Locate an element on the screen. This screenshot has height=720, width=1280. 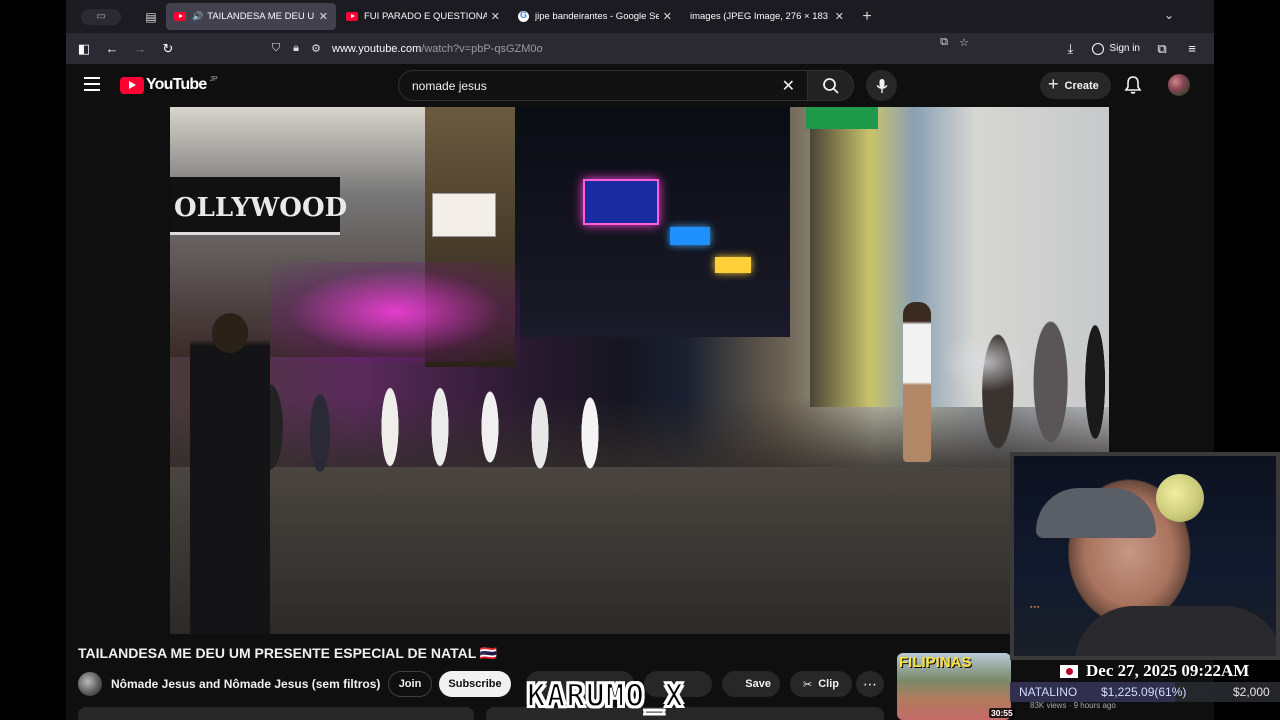
url-text: www.youtube.com/watch?v=pbP-qsGZM0o is located at coordinates (437, 49).